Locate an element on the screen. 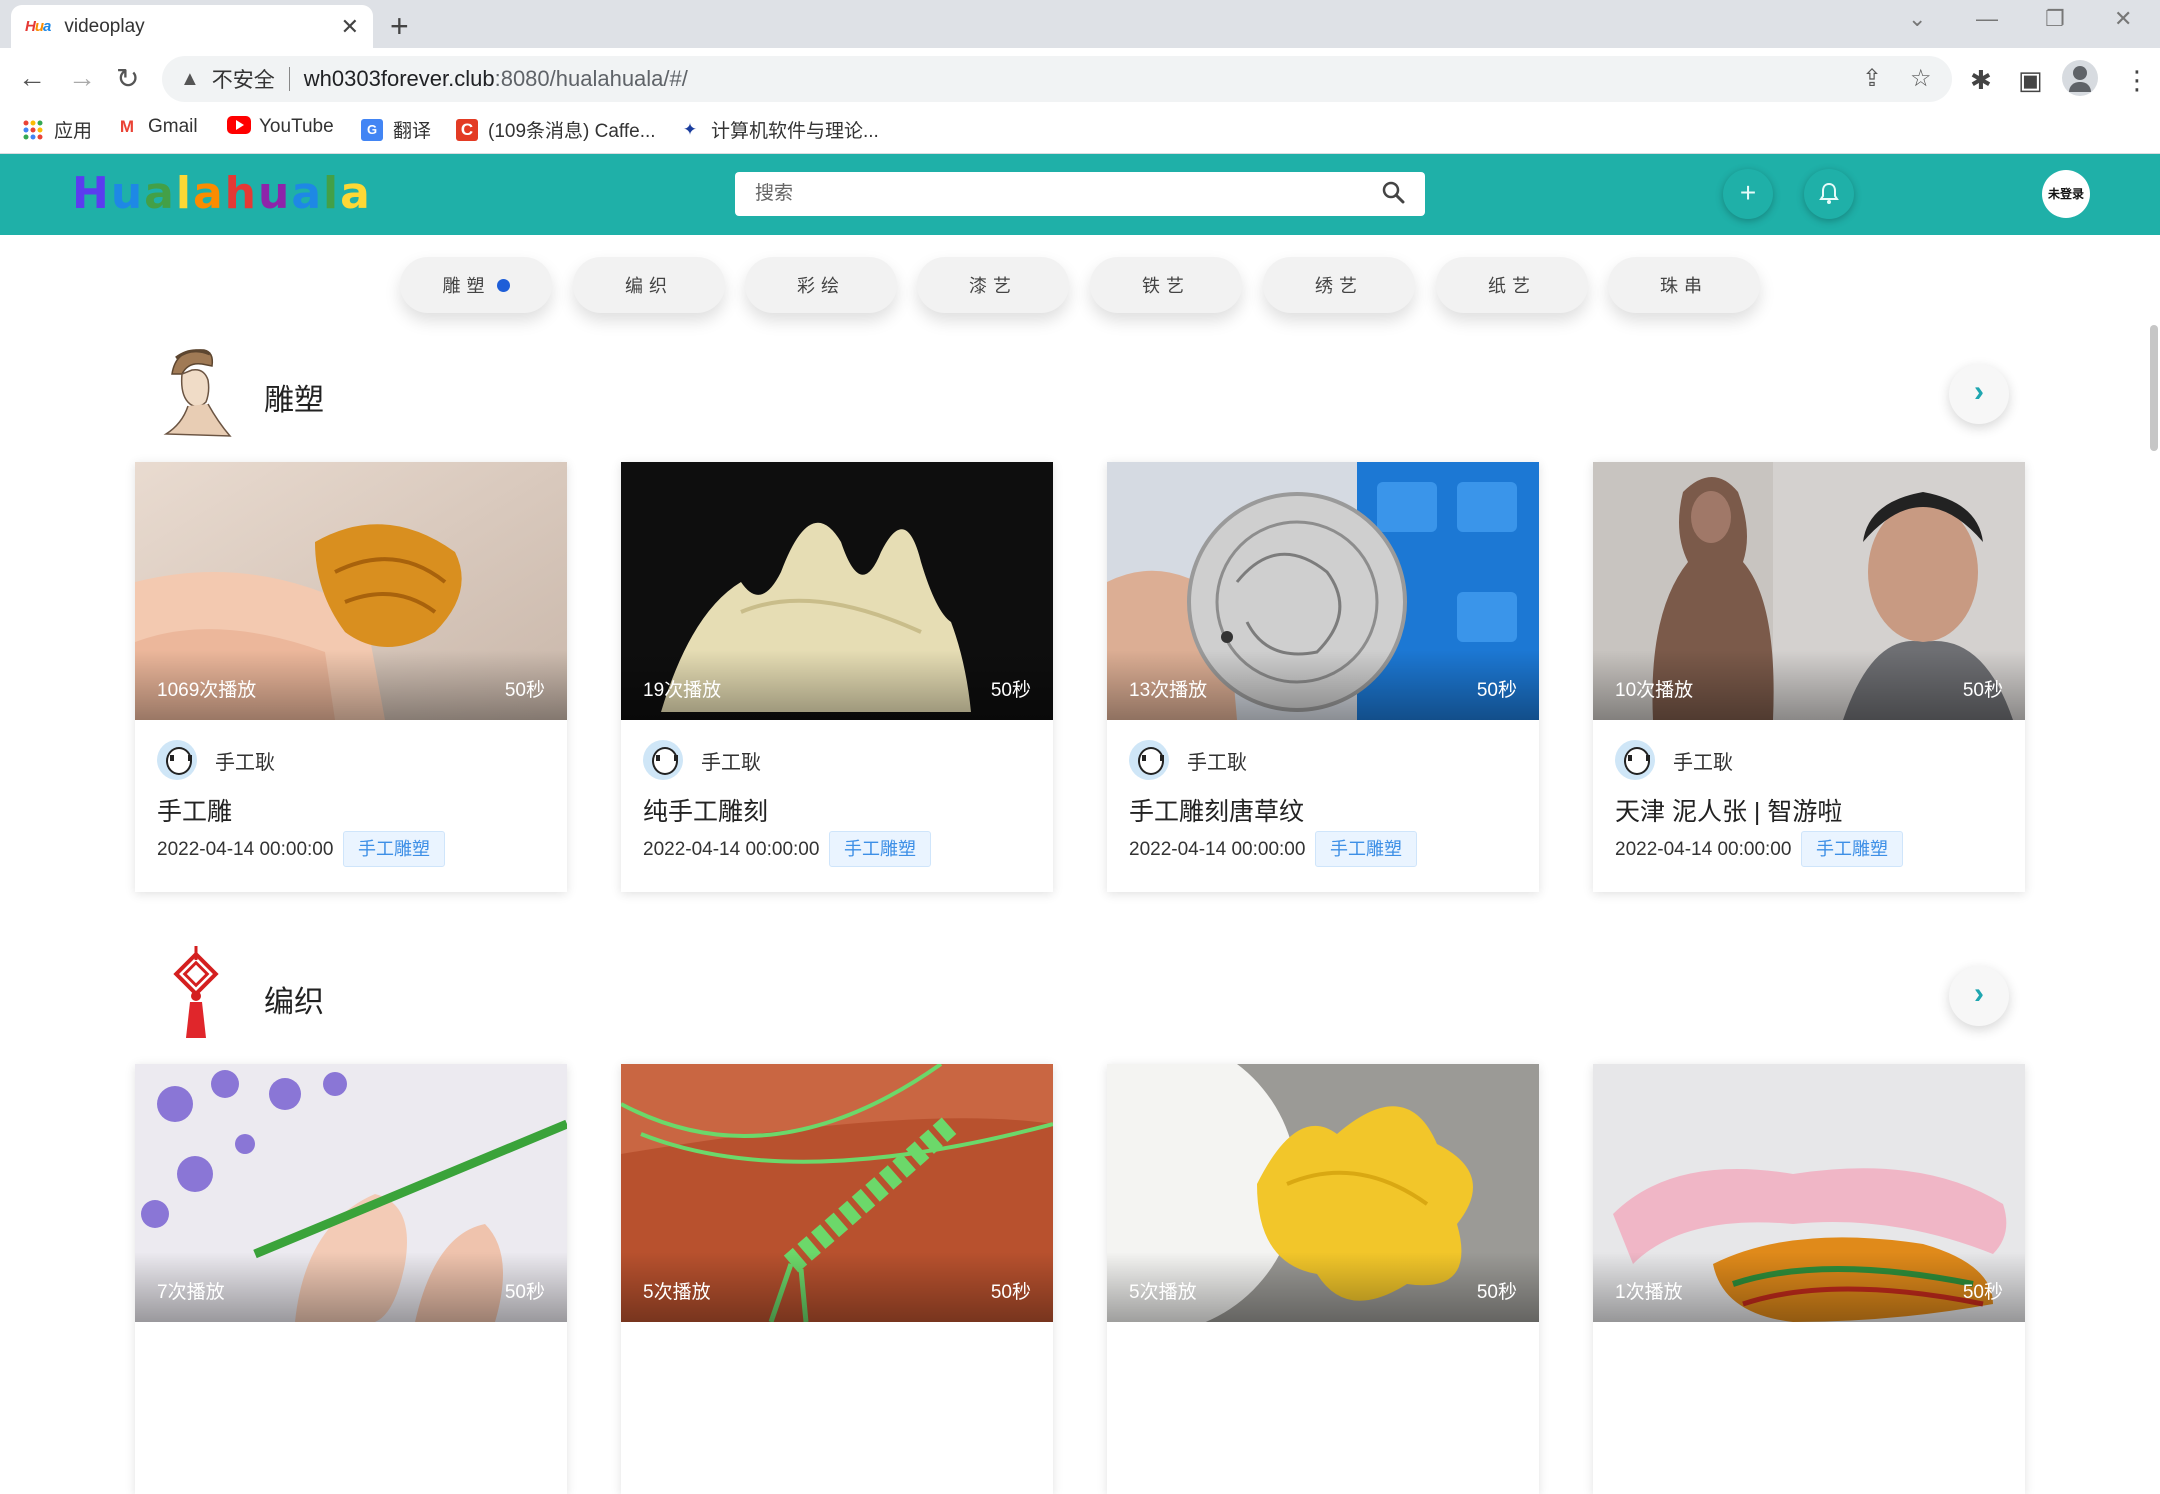 This screenshot has width=2160, height=1494. chinese-knot-icon is located at coordinates (196, 996).